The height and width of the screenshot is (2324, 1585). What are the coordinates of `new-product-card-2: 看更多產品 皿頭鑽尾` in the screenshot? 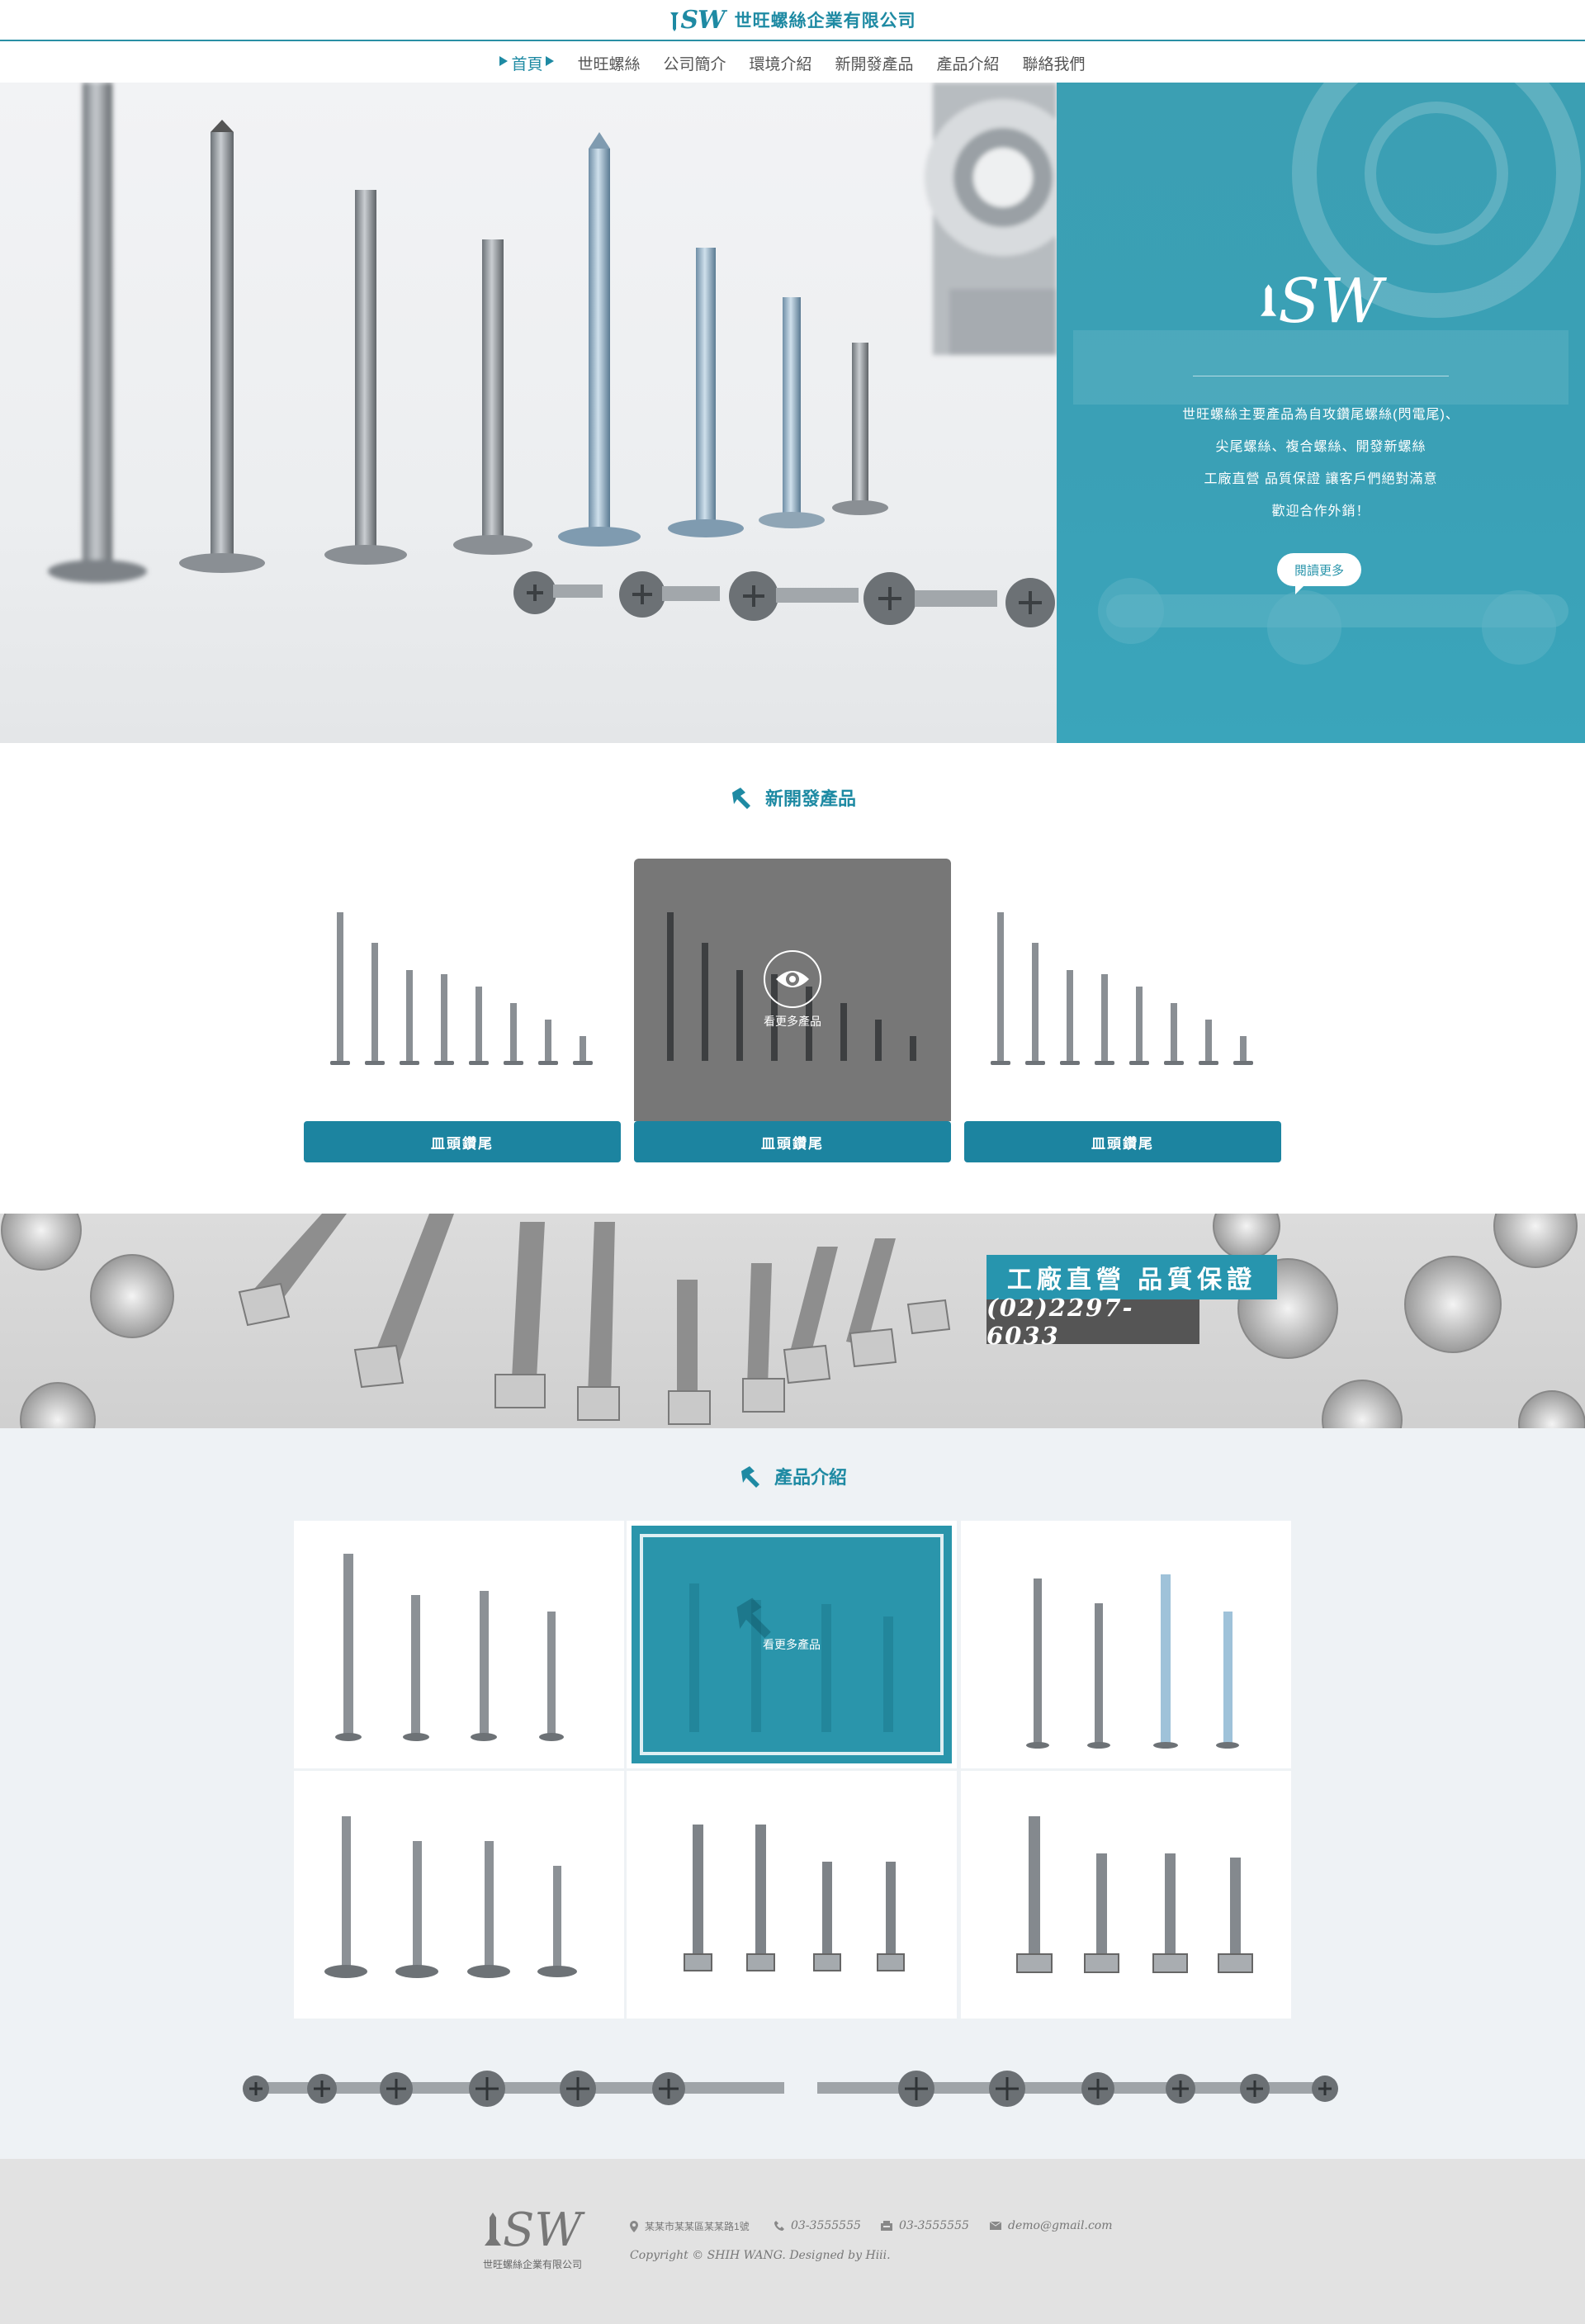 It's located at (792, 1011).